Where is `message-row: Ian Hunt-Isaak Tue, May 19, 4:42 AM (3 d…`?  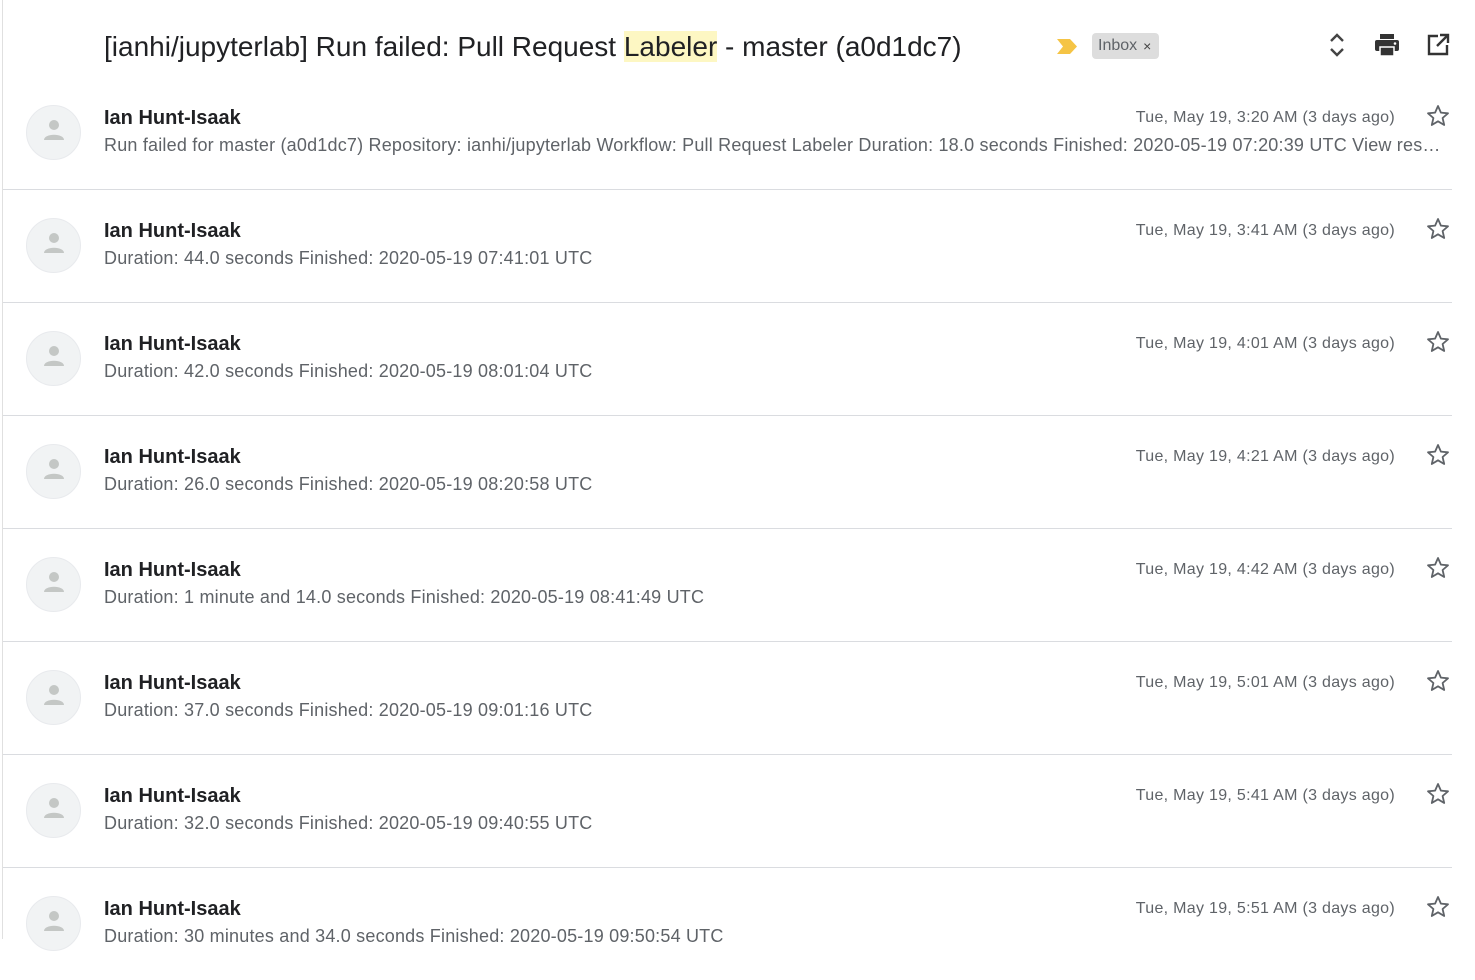
message-row: Ian Hunt-Isaak Tue, May 19, 4:42 AM (3 d… is located at coordinates (727, 585).